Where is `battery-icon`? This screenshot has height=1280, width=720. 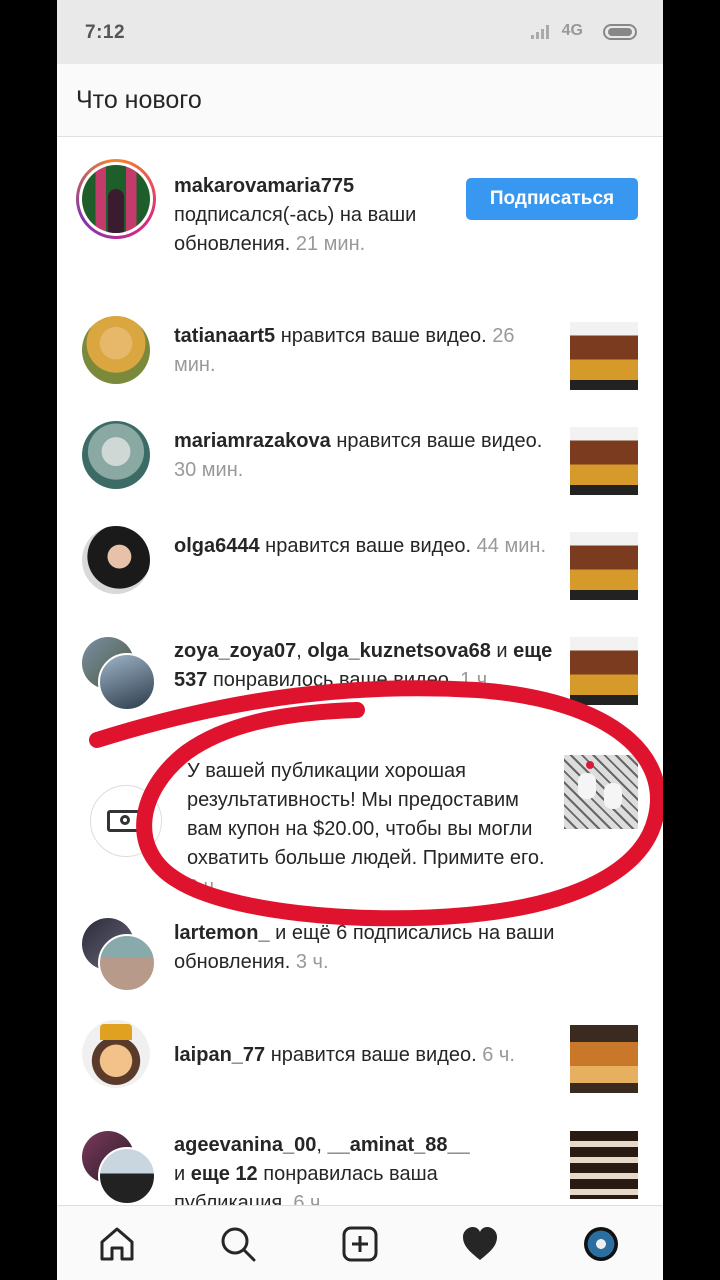
battery-icon is located at coordinates (620, 32).